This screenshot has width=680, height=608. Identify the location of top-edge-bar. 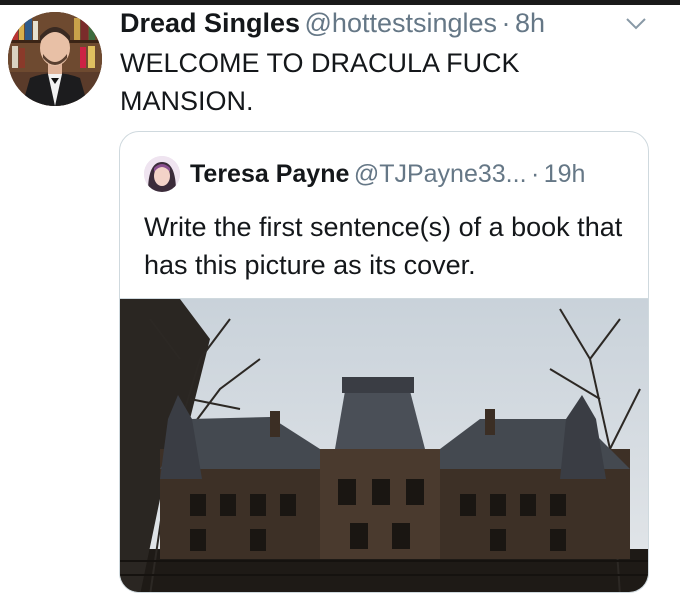
(340, 2).